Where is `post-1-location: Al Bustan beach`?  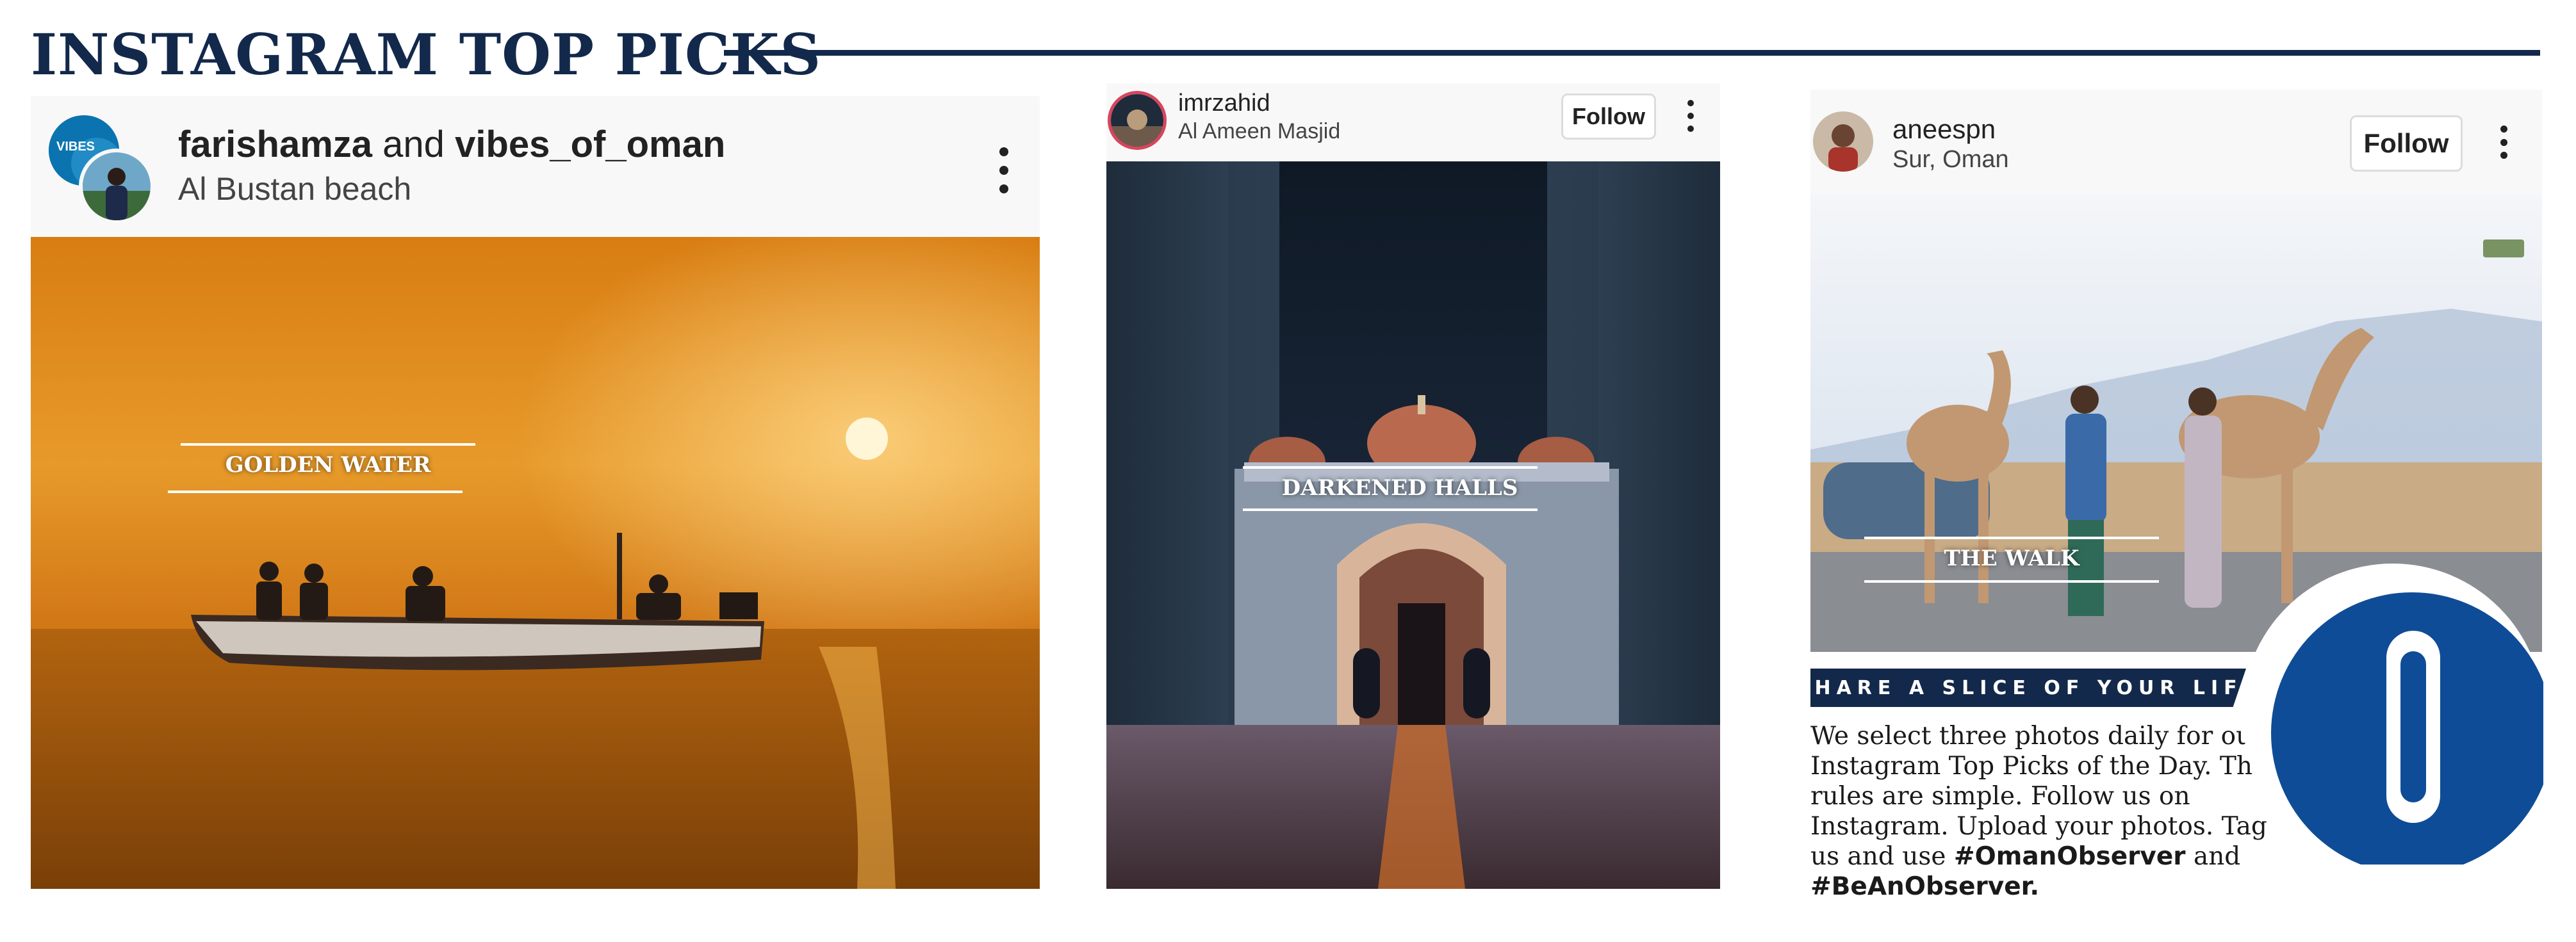 post-1-location: Al Bustan beach is located at coordinates (295, 188).